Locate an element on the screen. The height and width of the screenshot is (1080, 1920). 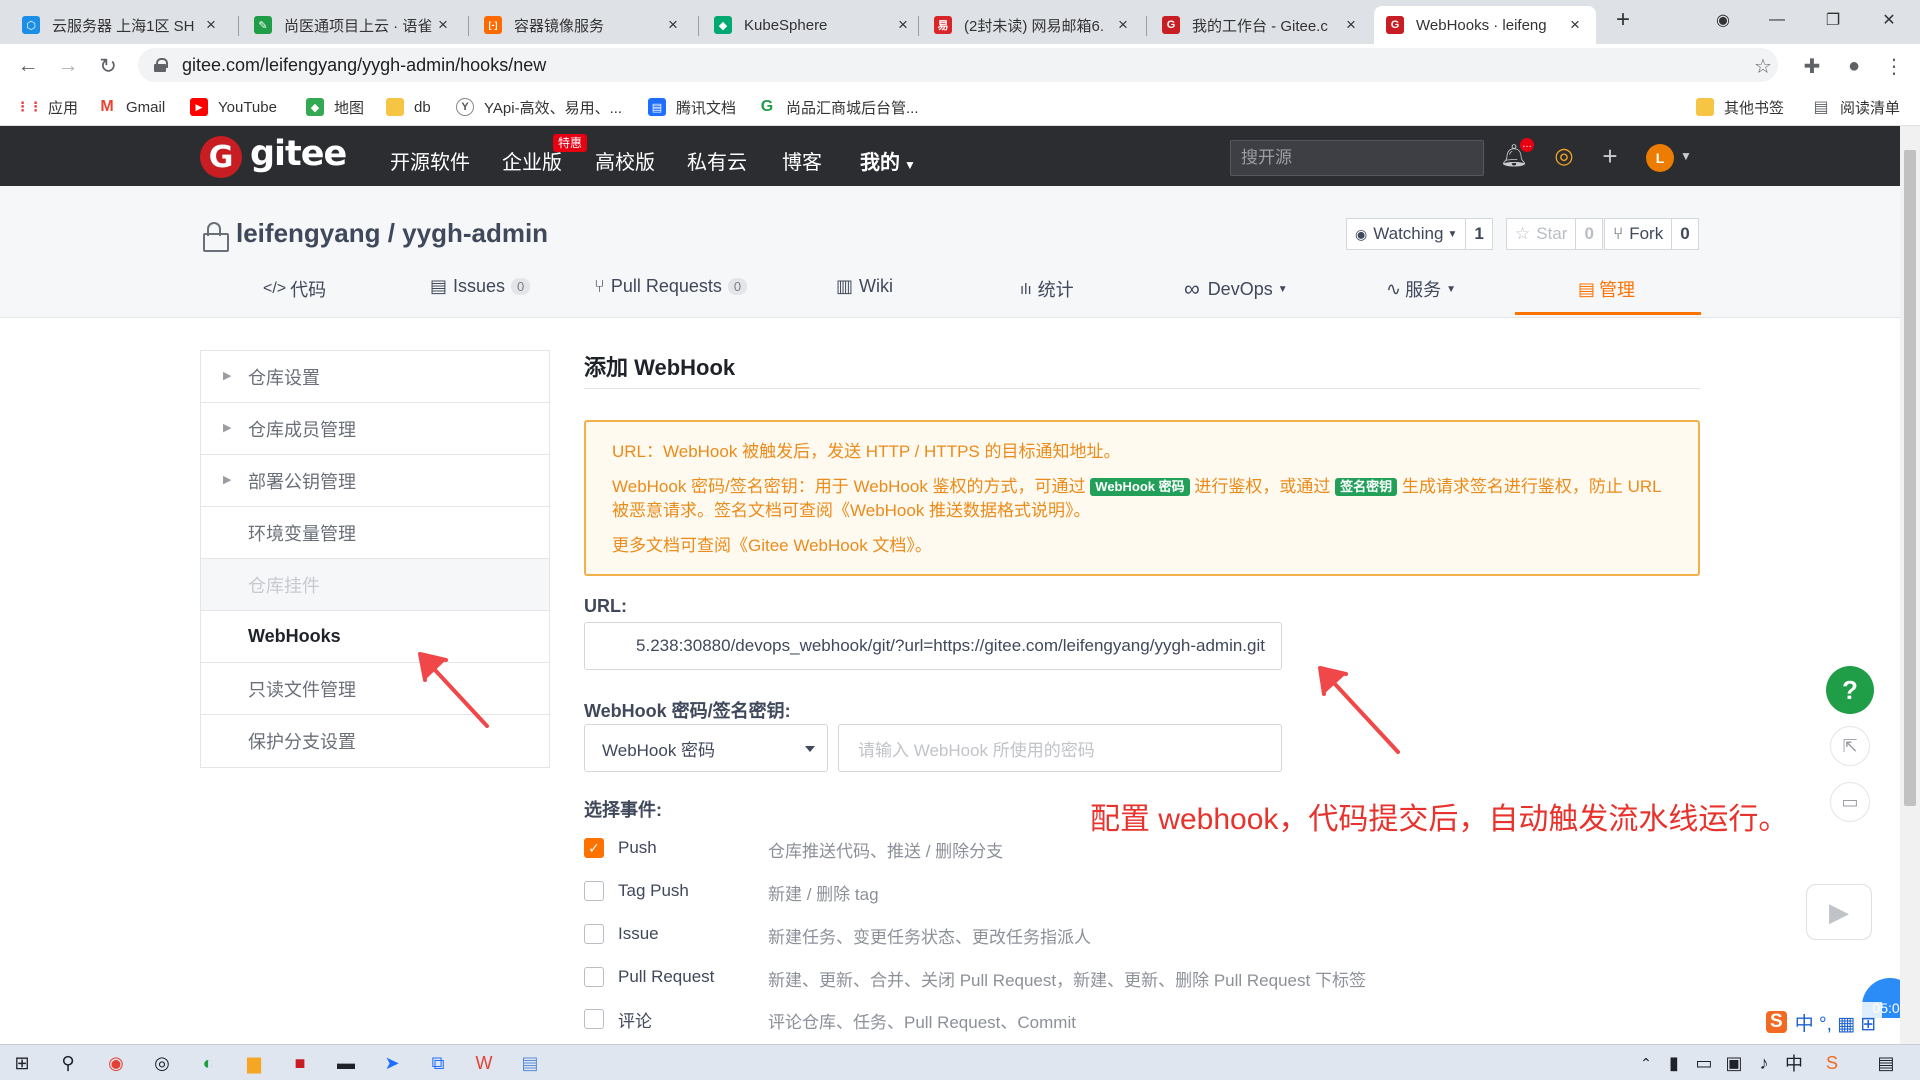
sogou-tray-icon: S is located at coordinates (1832, 1063).